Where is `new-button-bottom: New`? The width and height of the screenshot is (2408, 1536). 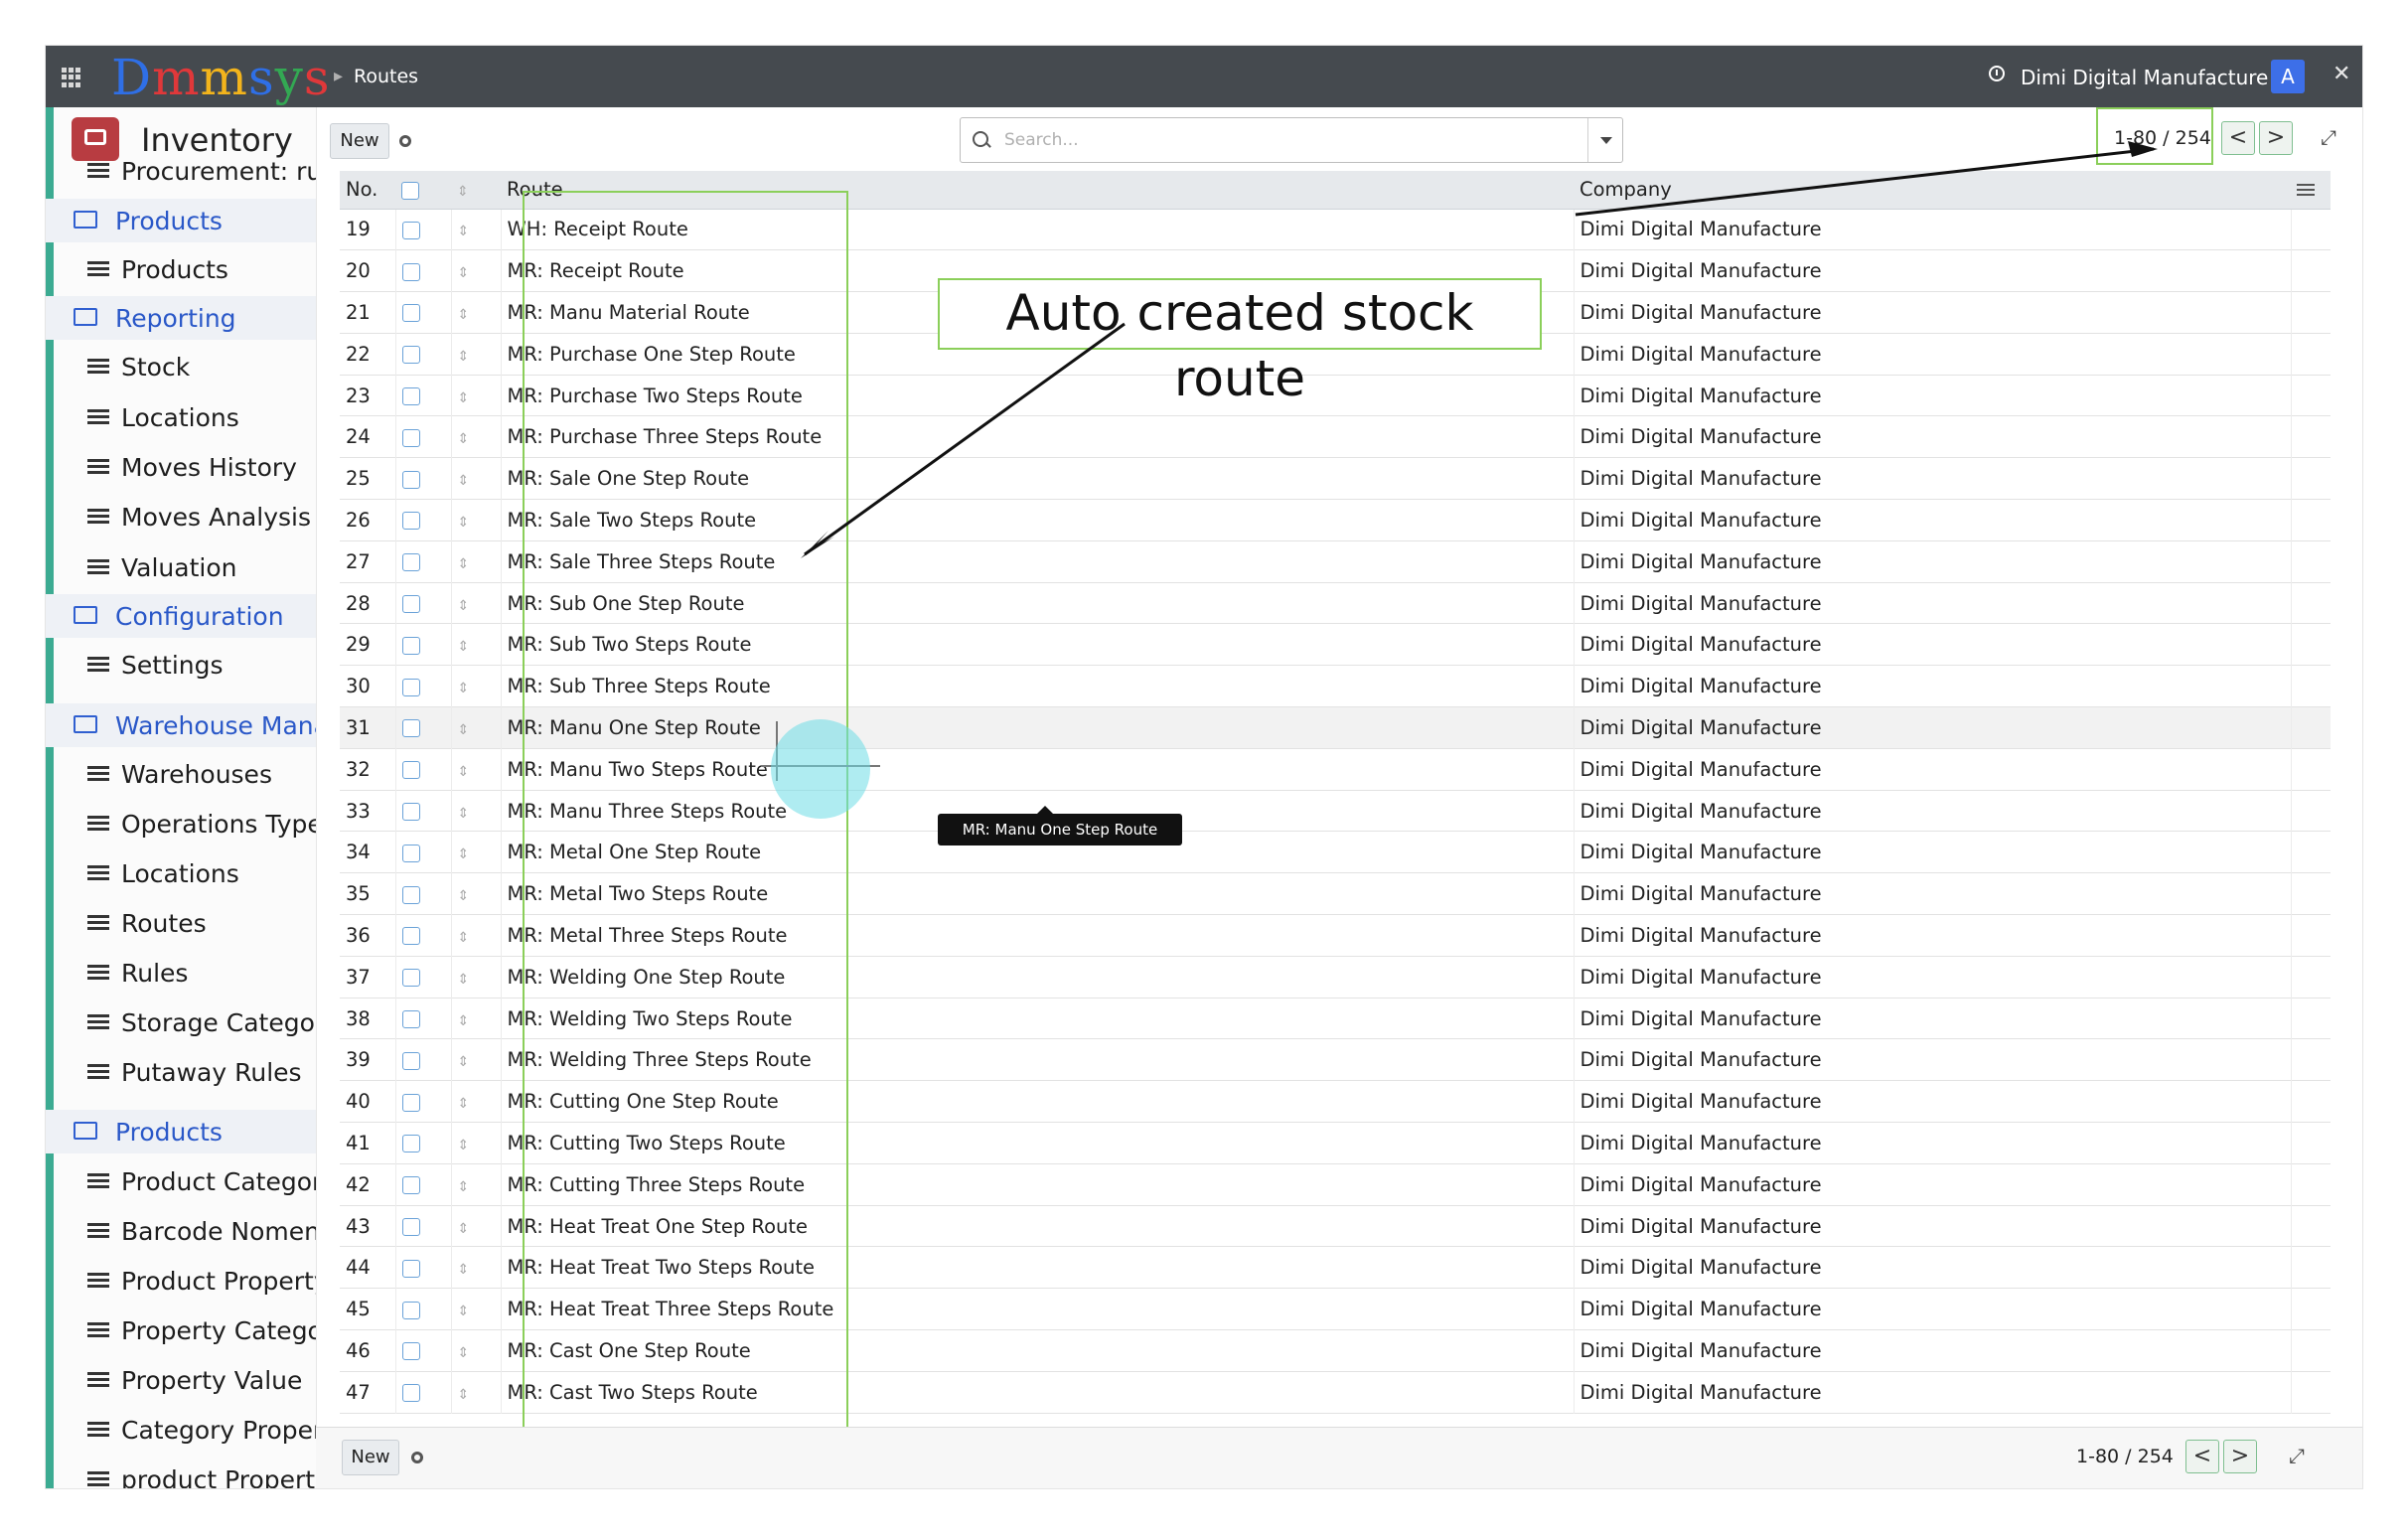 new-button-bottom: New is located at coordinates (370, 1457).